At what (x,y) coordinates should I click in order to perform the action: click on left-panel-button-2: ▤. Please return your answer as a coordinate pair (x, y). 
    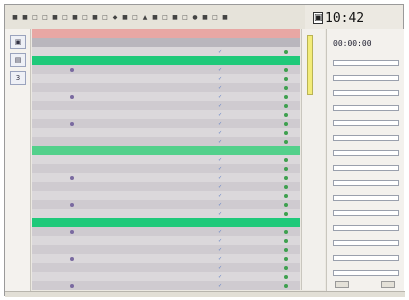
    Looking at the image, I should click on (18, 60).